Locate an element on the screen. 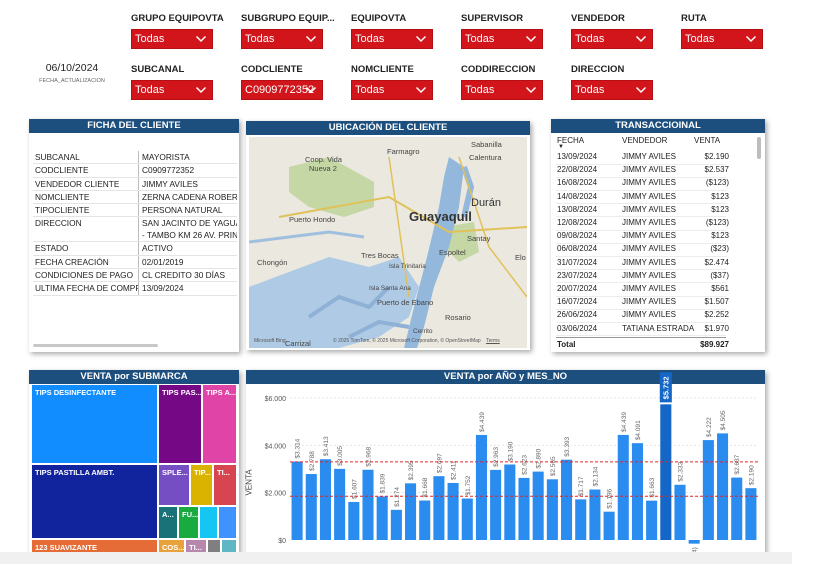  trans-row: 06/08/2024 JIMMY AVILES ($23) is located at coordinates (642, 250).